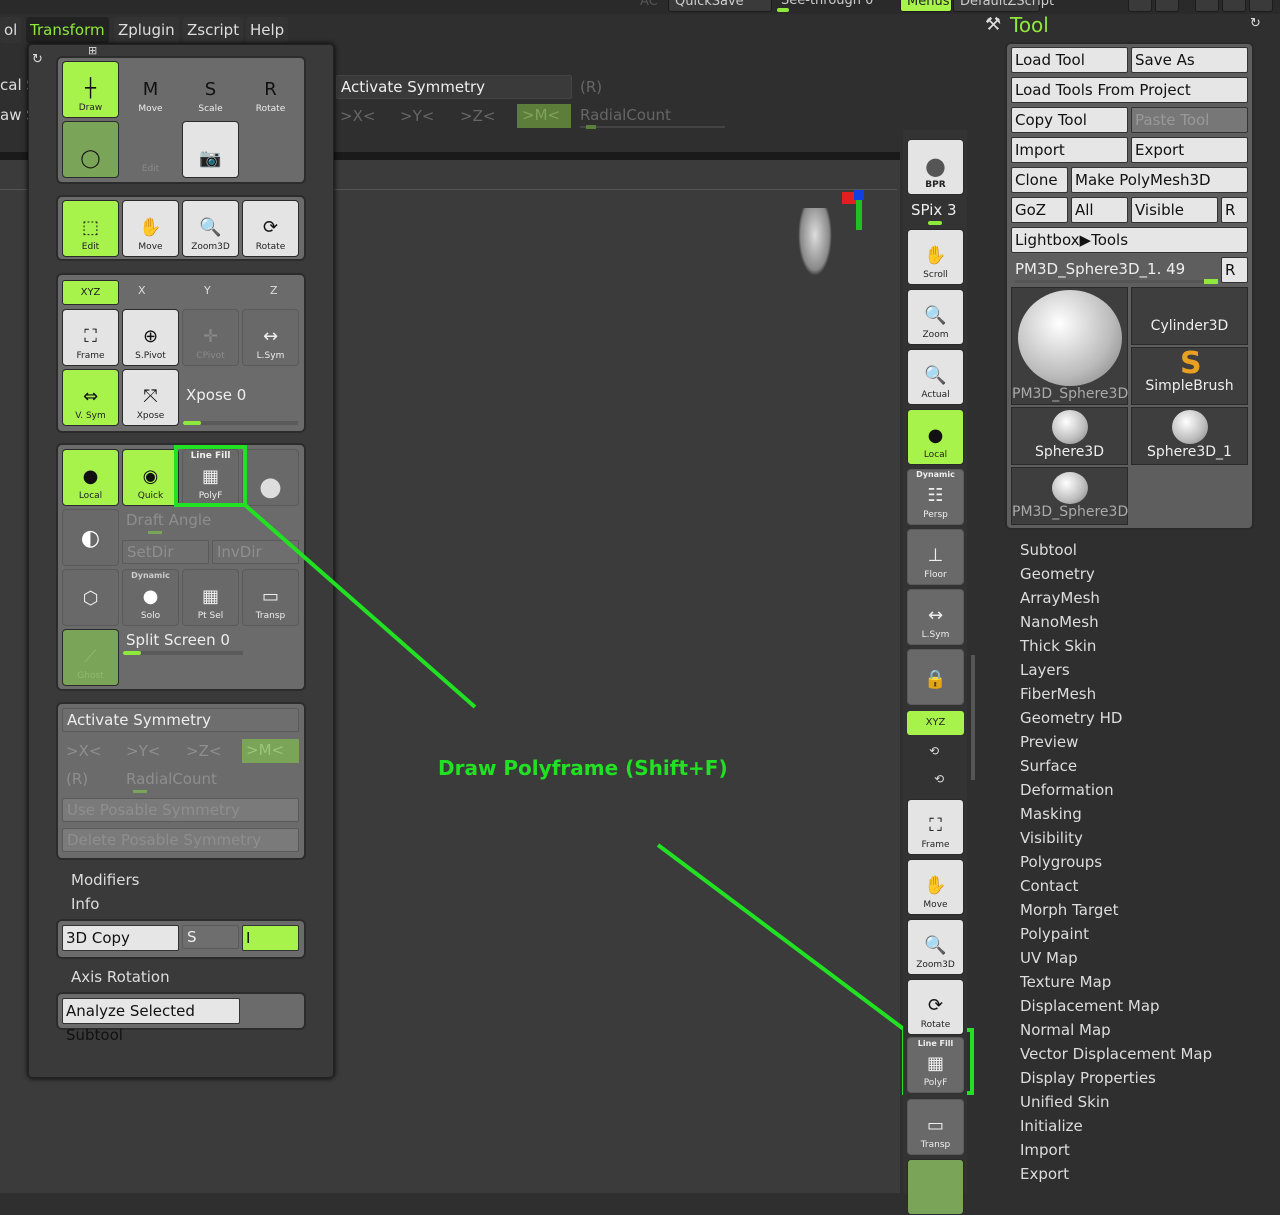 Image resolution: width=1280 pixels, height=1215 pixels. I want to click on bpr-button: ● BPR, so click(935, 167).